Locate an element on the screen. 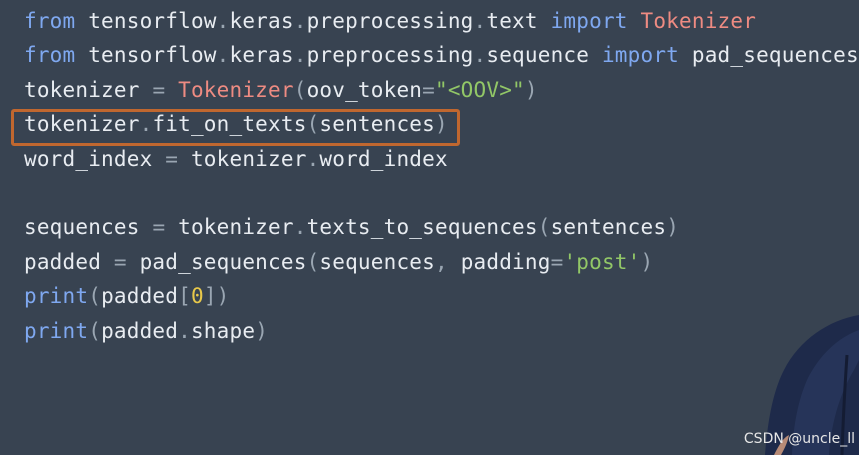 The width and height of the screenshot is (859, 455). code-line: tokenizer = Tokenizer(oov_token="<OOV>") is located at coordinates (441, 90).